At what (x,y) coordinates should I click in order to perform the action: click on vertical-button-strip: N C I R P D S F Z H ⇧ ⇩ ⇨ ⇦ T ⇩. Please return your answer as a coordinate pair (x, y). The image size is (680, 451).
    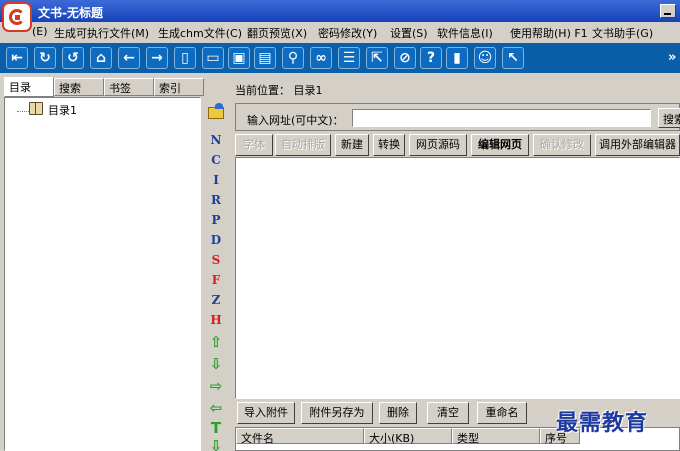
    Looking at the image, I should click on (216, 274).